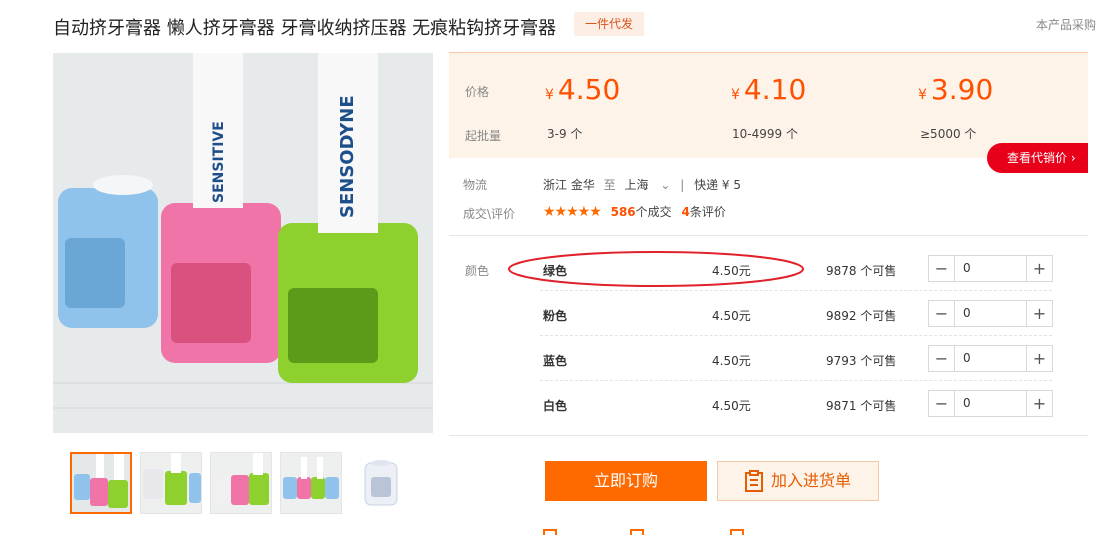  I want to click on order-now-button: 立即订购, so click(626, 481).